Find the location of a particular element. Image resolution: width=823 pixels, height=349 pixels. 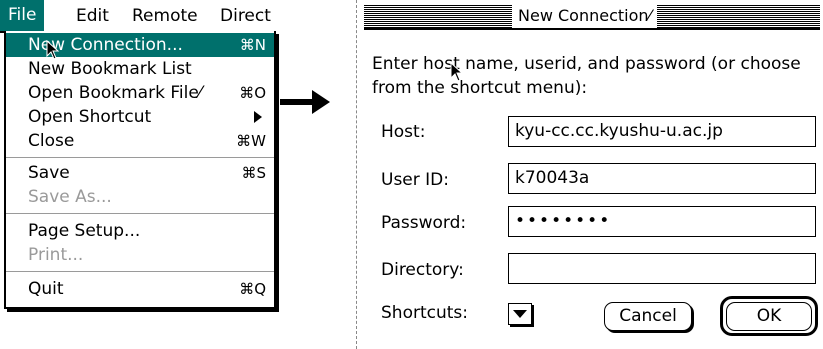

submenu-arrow-icon is located at coordinates (258, 117).